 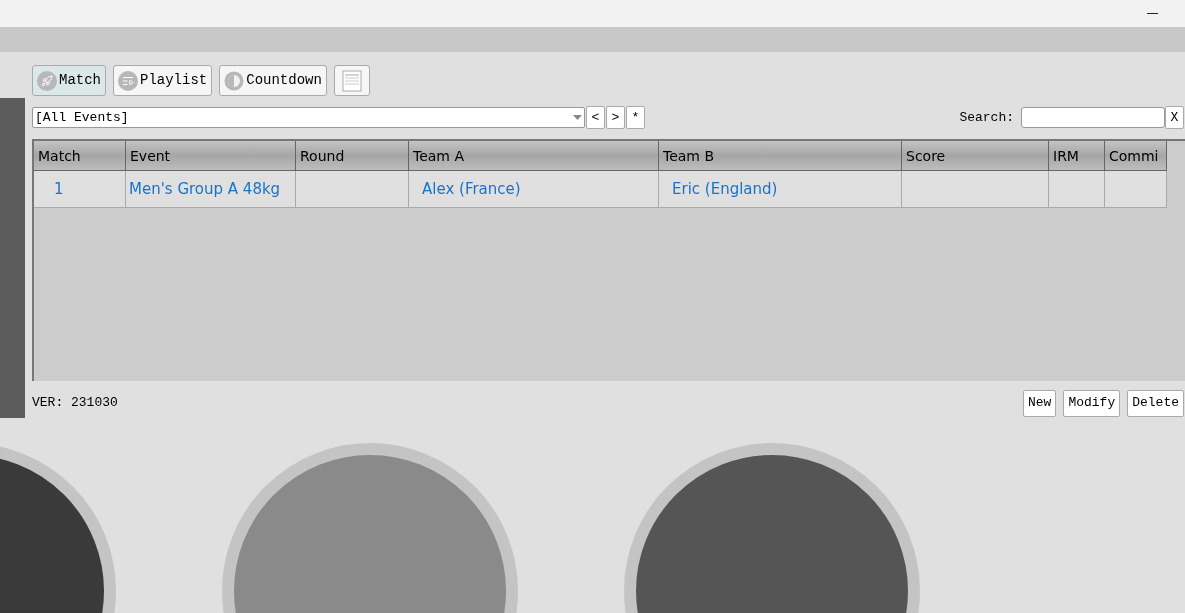 What do you see at coordinates (80, 189) in the screenshot?
I see `table-cell: 1` at bounding box center [80, 189].